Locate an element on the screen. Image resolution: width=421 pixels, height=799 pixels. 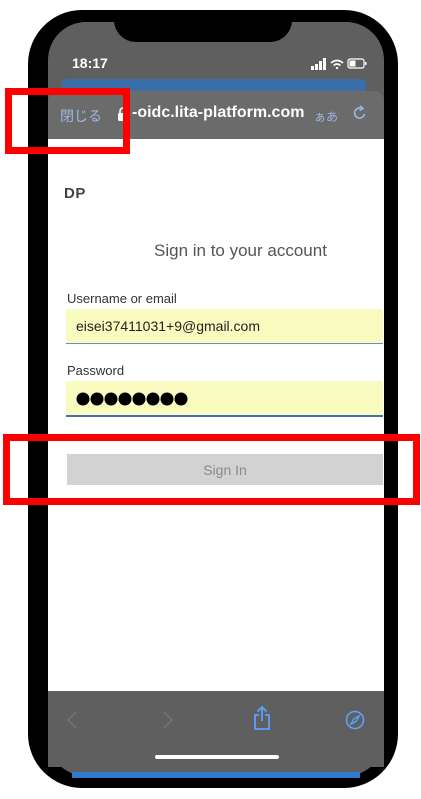
wifi-icon is located at coordinates (337, 64).